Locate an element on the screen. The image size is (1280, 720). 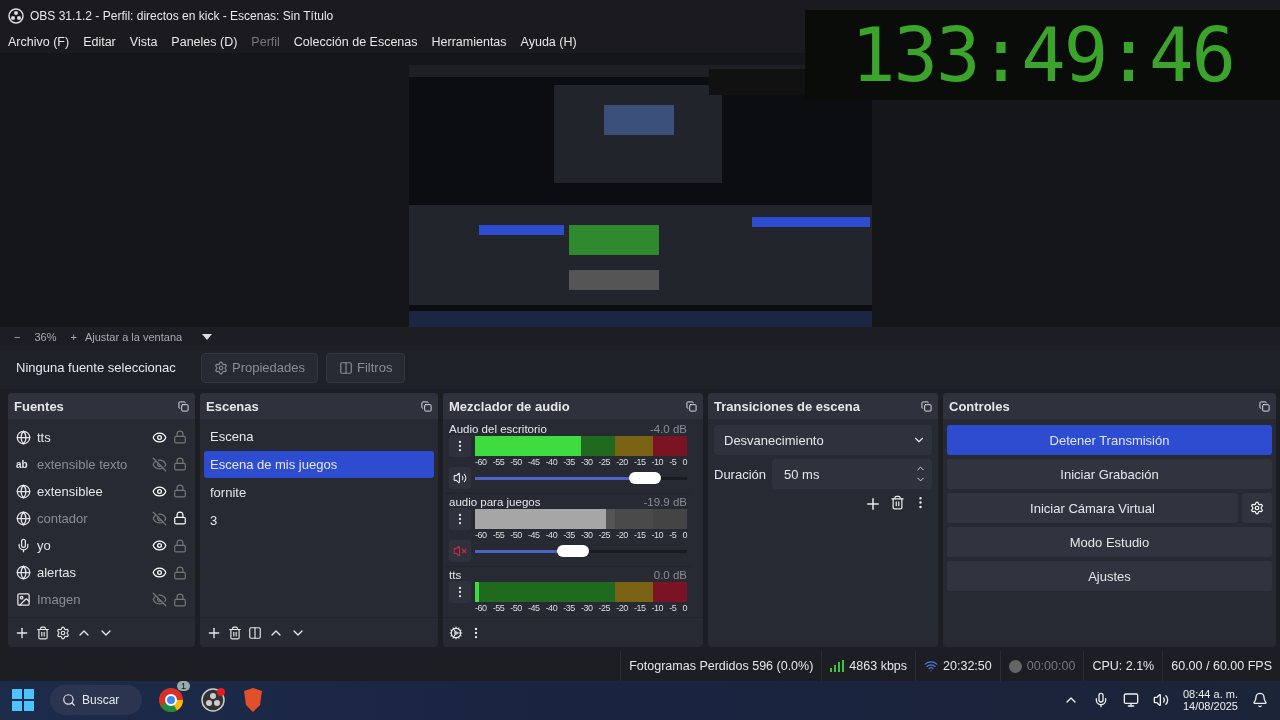
tray-time: 08:44 a. m. is located at coordinates (1210, 694).